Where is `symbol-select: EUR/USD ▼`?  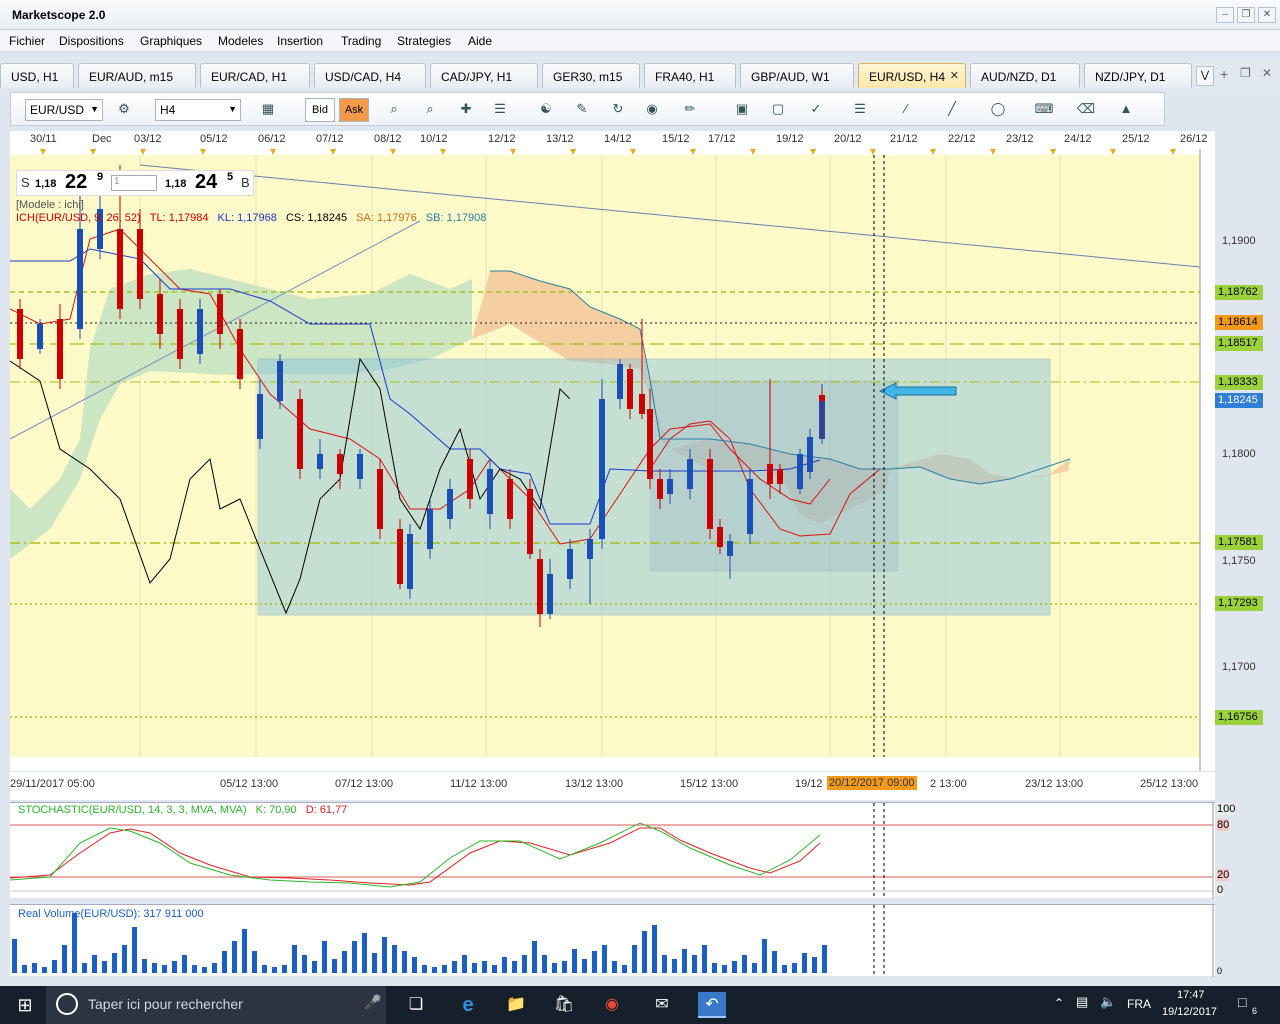
symbol-select: EUR/USD ▼ is located at coordinates (64, 110).